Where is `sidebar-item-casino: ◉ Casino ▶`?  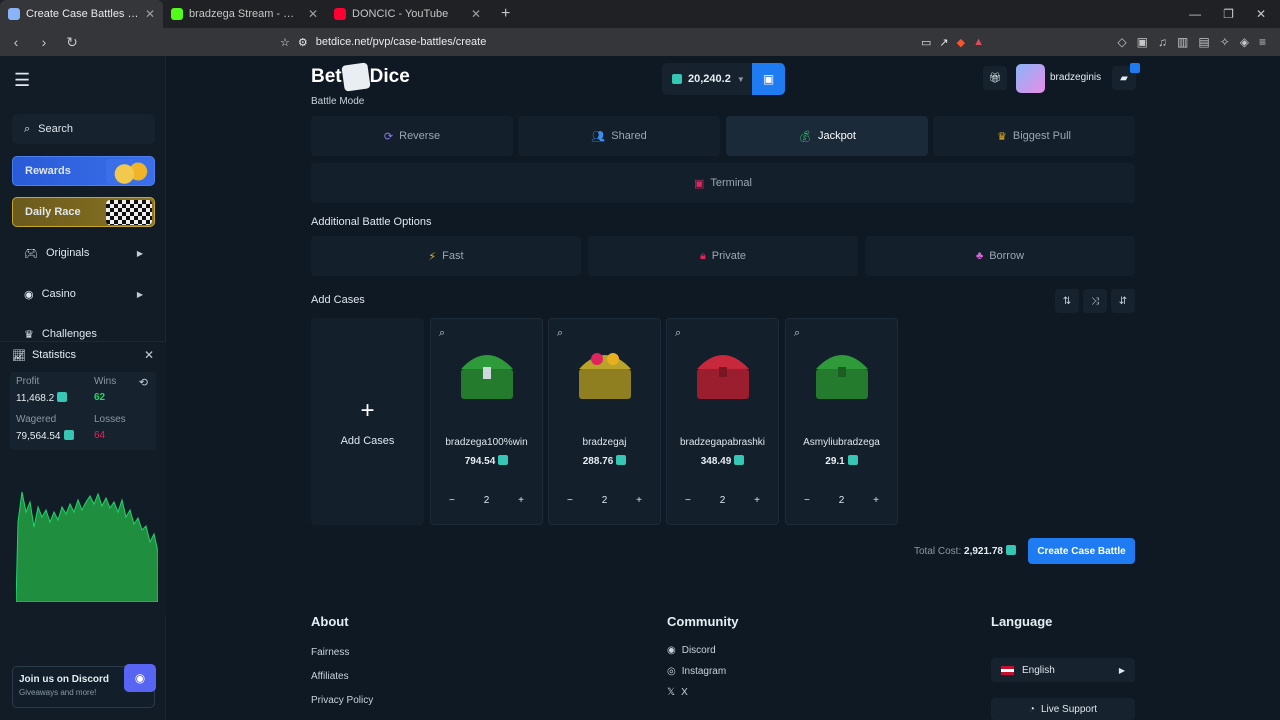
sidebar-item-casino: ◉ Casino ▶ is located at coordinates (83, 294).